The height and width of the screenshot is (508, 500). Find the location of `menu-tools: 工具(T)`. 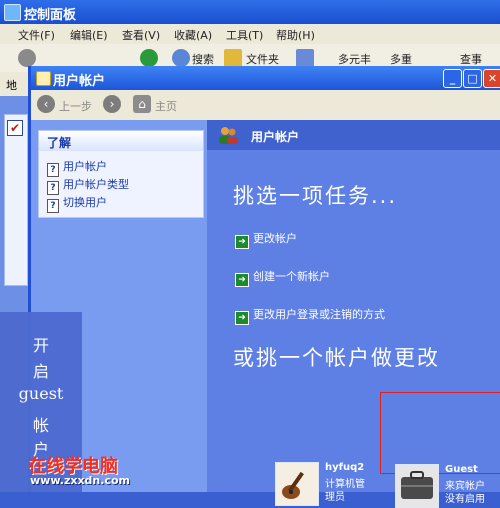

menu-tools: 工具(T) is located at coordinates (244, 35).